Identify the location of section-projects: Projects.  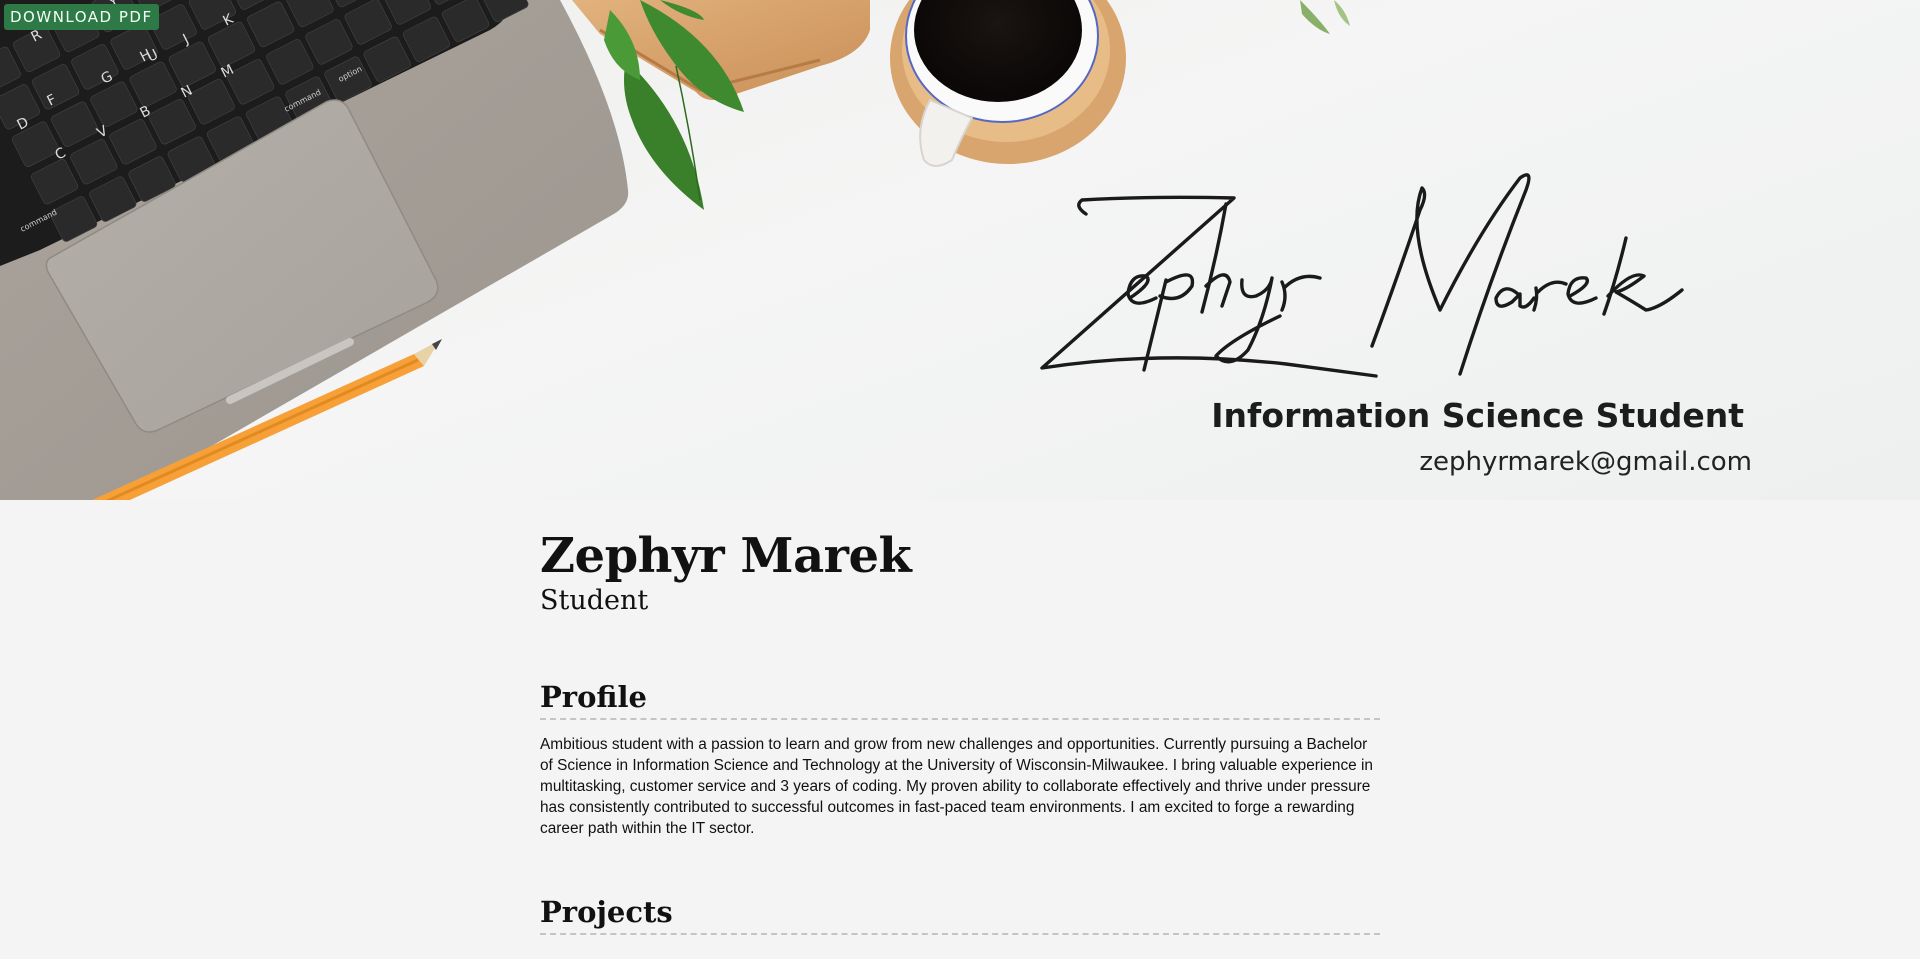
(960, 915).